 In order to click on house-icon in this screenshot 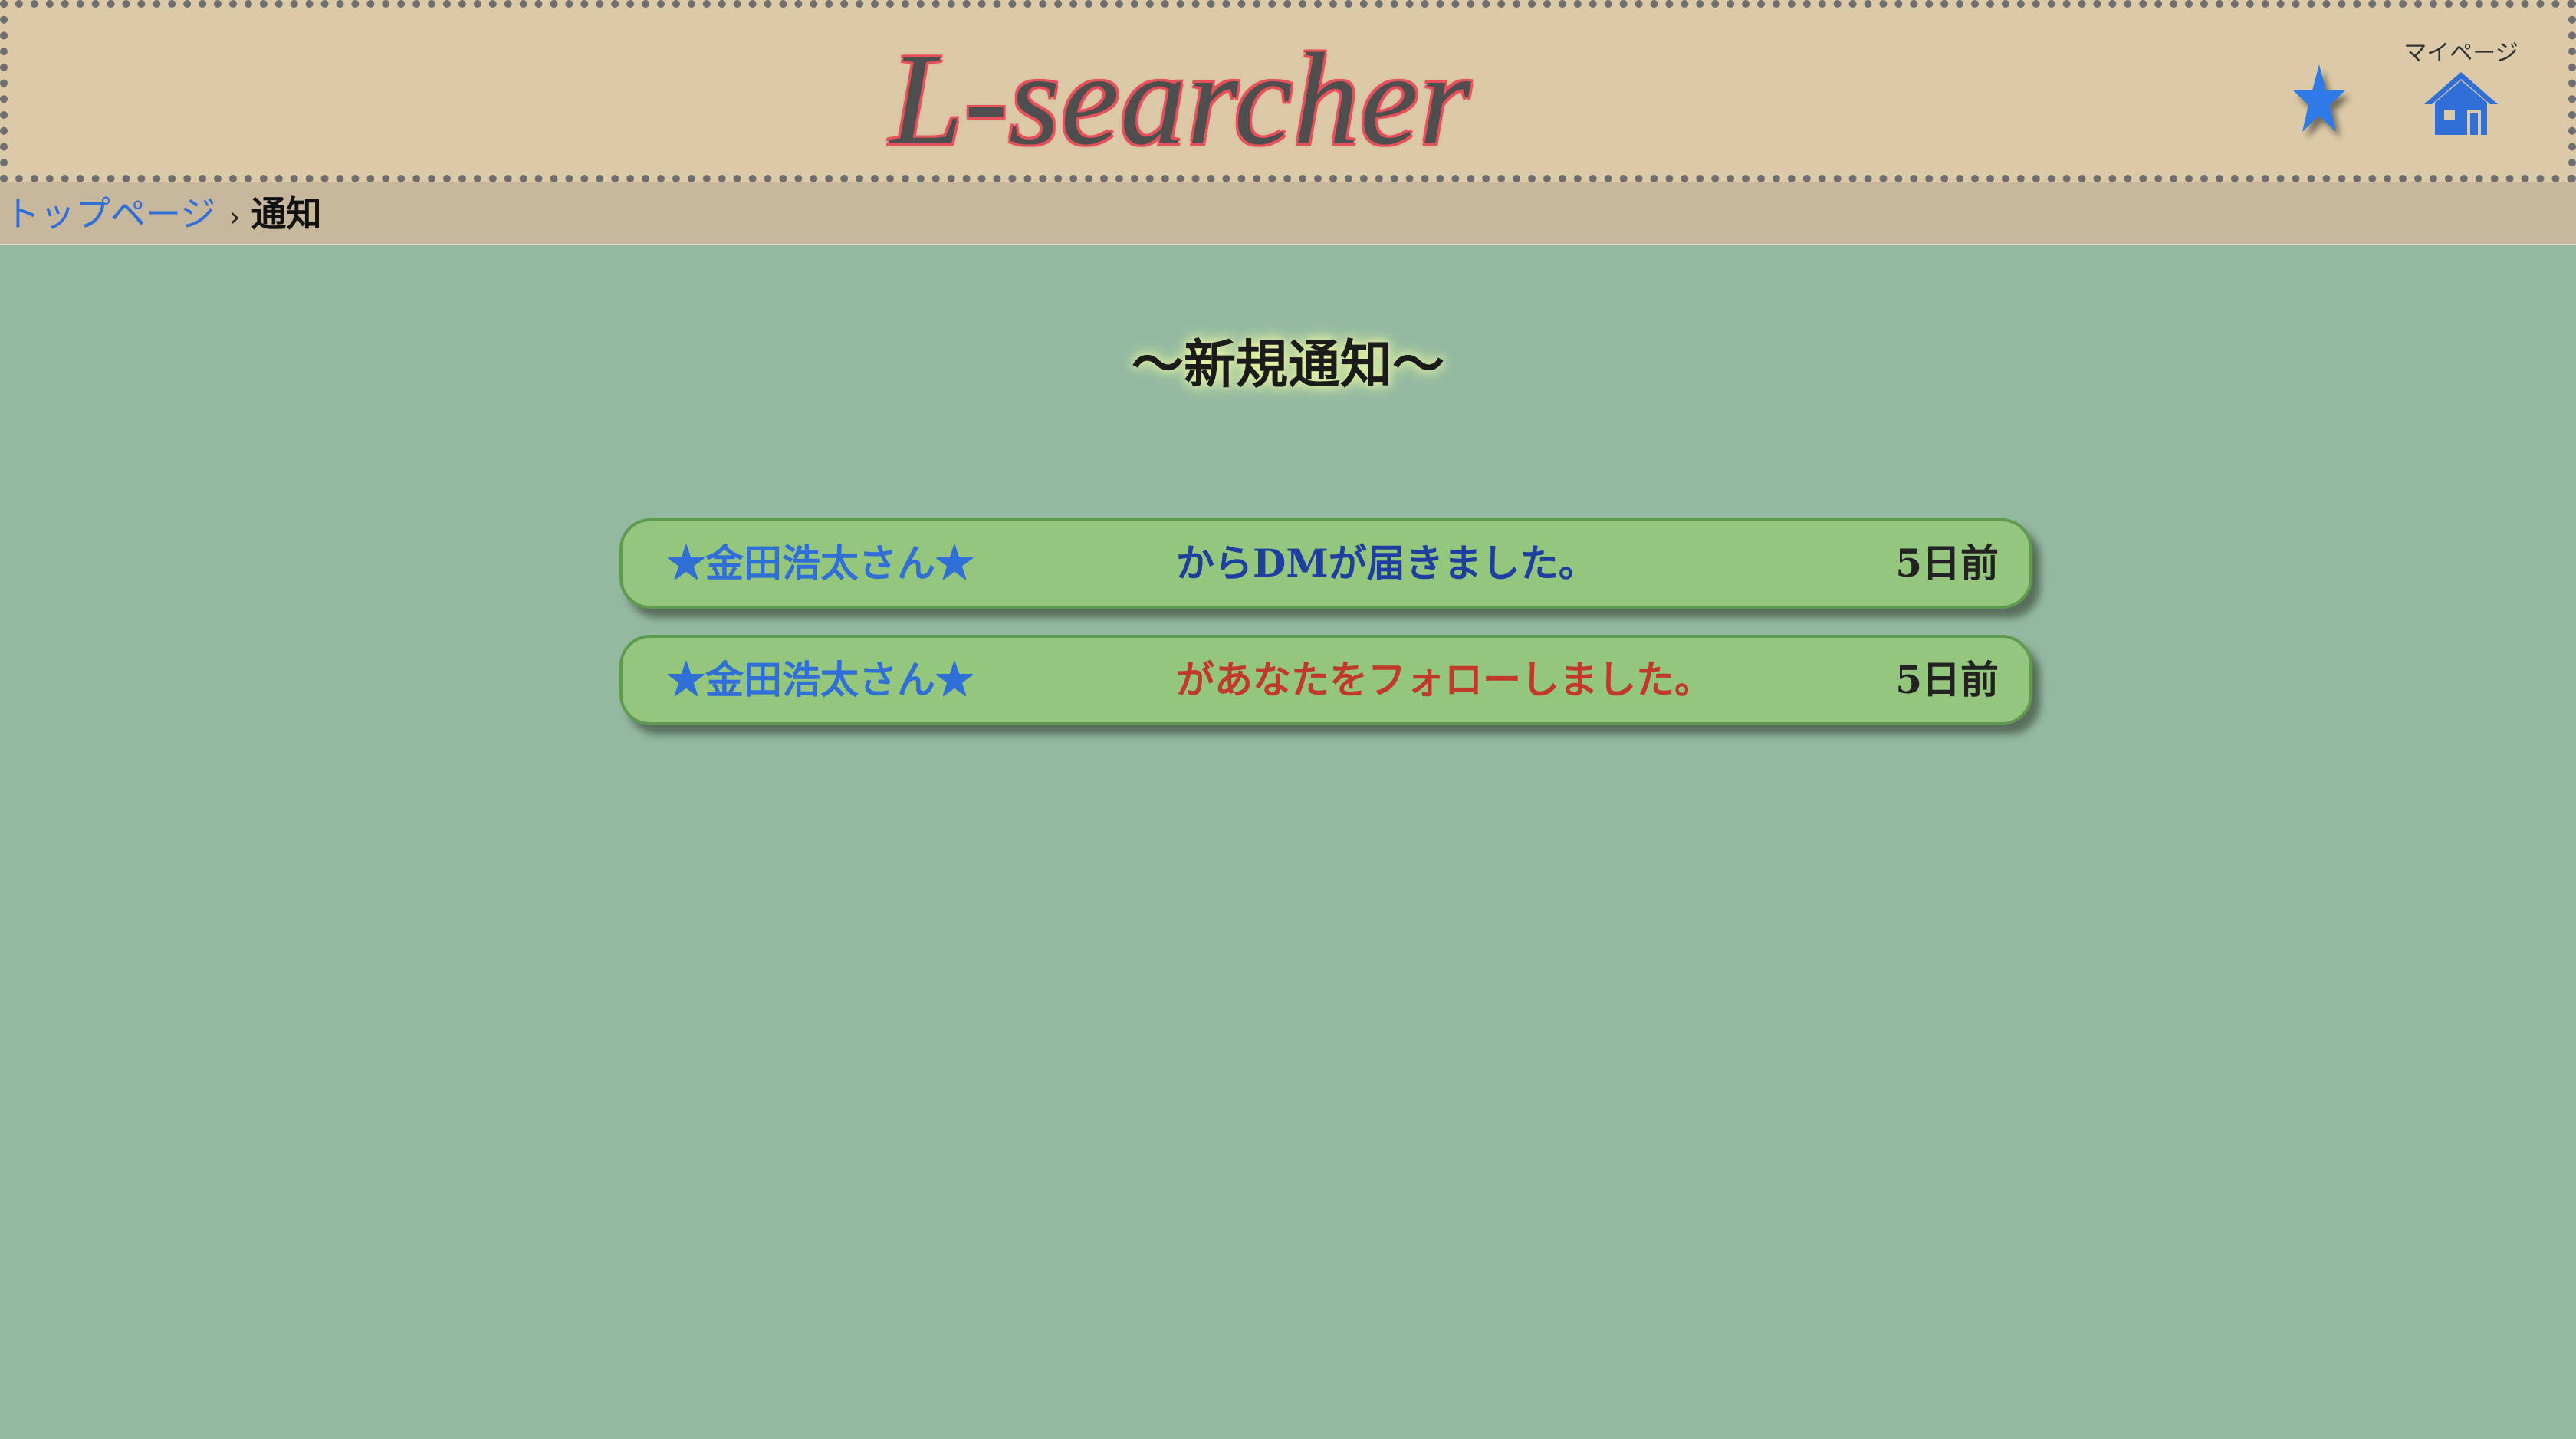, I will do `click(2461, 104)`.